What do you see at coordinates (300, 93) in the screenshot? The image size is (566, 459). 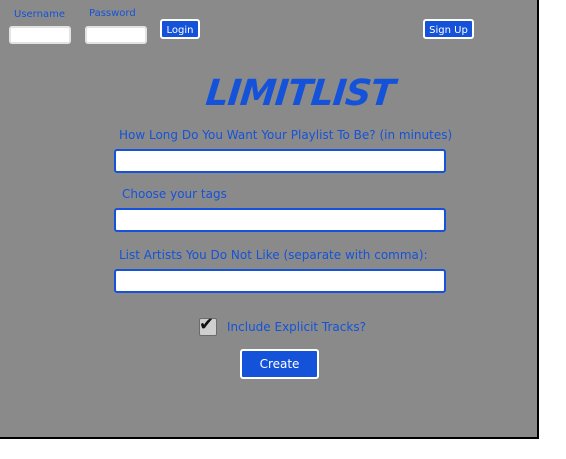 I see `limitlist-logo: LIMITLIST` at bounding box center [300, 93].